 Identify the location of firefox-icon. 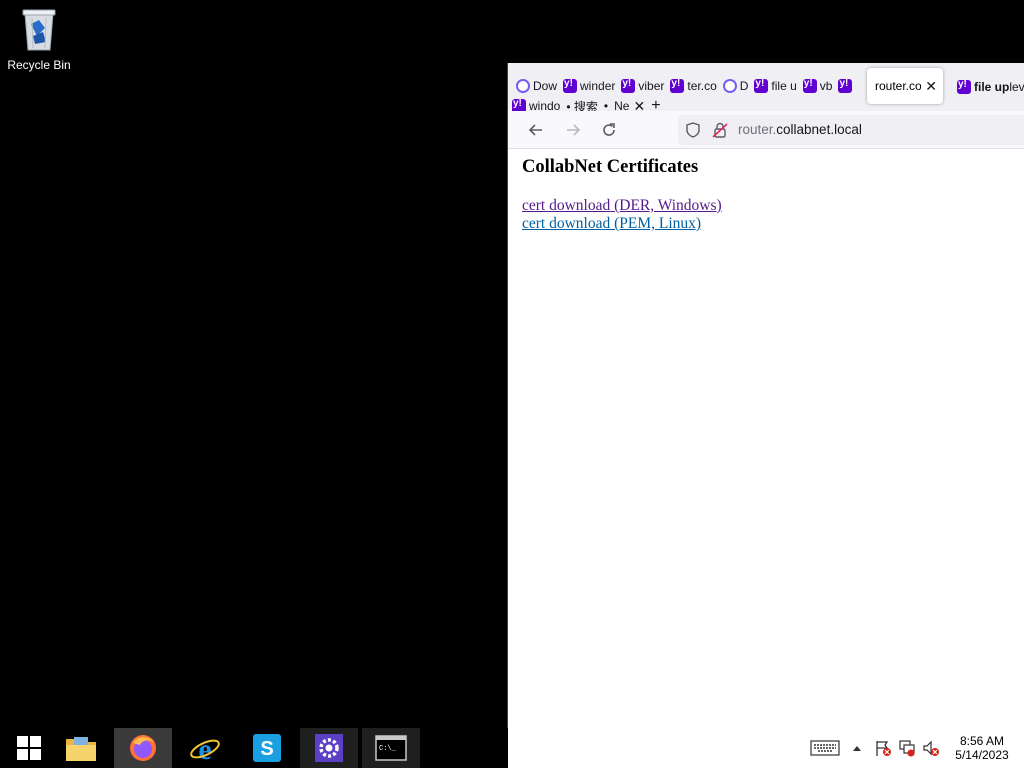
(143, 748).